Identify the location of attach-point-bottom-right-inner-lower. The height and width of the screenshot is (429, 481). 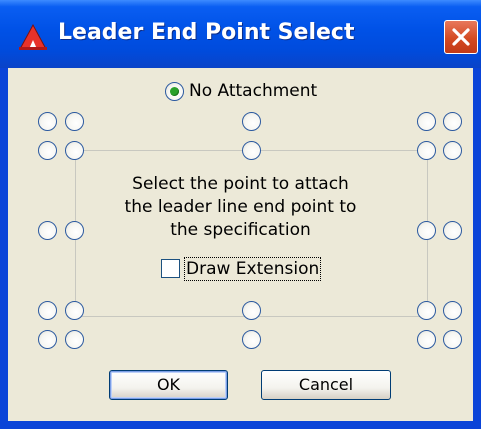
(426, 339).